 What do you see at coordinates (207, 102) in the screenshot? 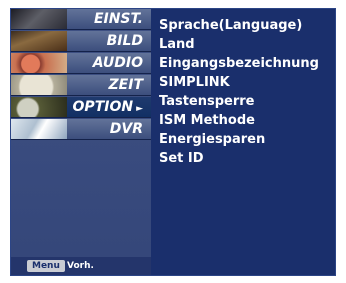
I see `submenu-item-key-lock: Tastensperre` at bounding box center [207, 102].